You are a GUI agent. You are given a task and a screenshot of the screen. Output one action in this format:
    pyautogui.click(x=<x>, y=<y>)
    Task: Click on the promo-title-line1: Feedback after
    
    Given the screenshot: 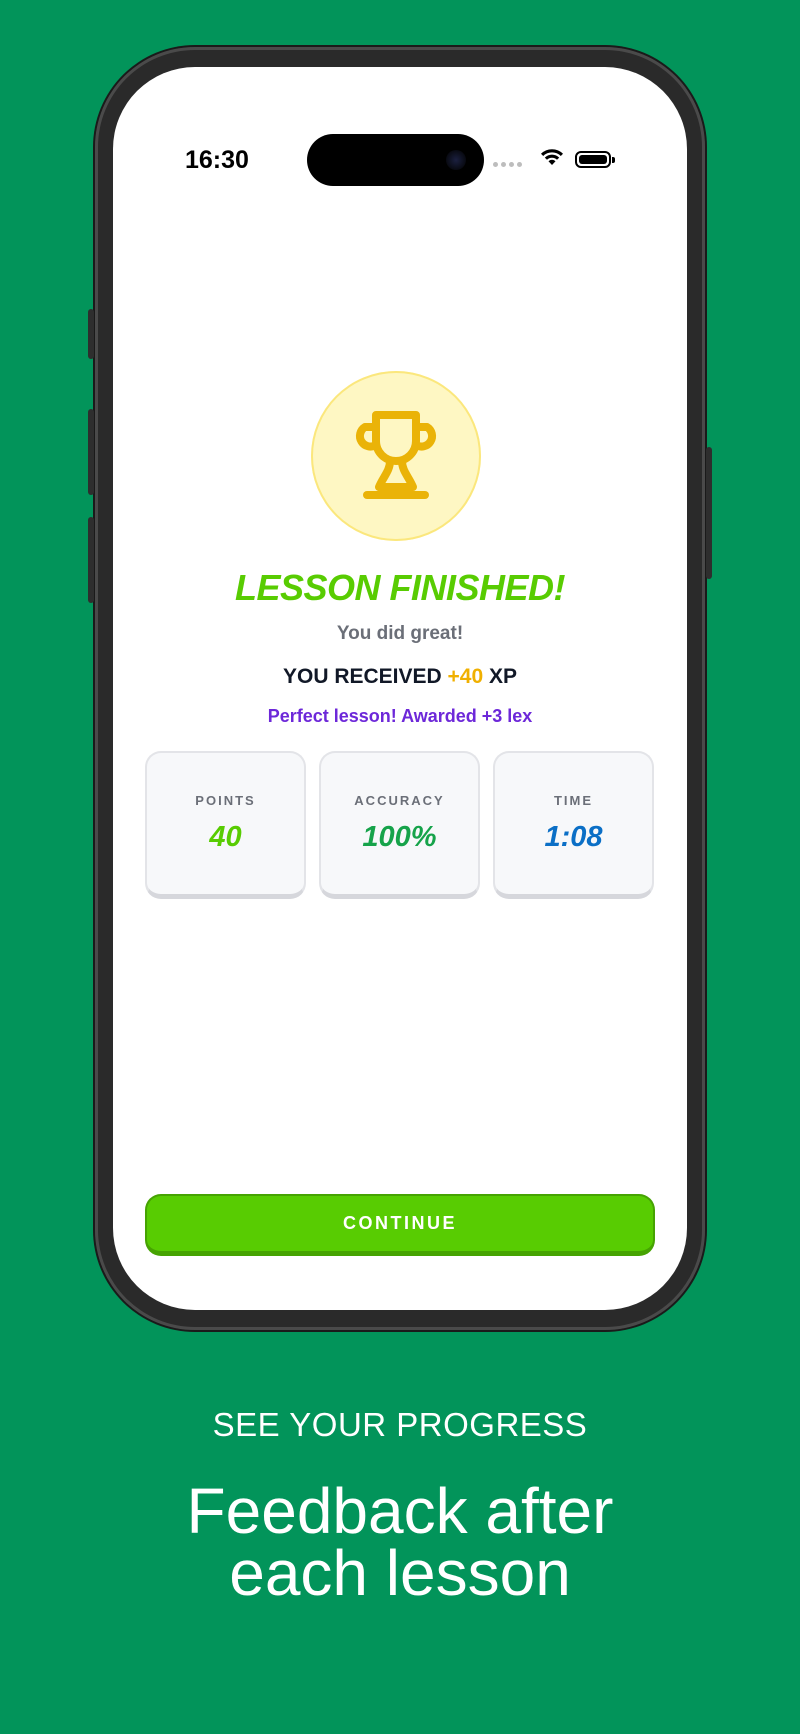 What is the action you would take?
    pyautogui.click(x=400, y=1511)
    